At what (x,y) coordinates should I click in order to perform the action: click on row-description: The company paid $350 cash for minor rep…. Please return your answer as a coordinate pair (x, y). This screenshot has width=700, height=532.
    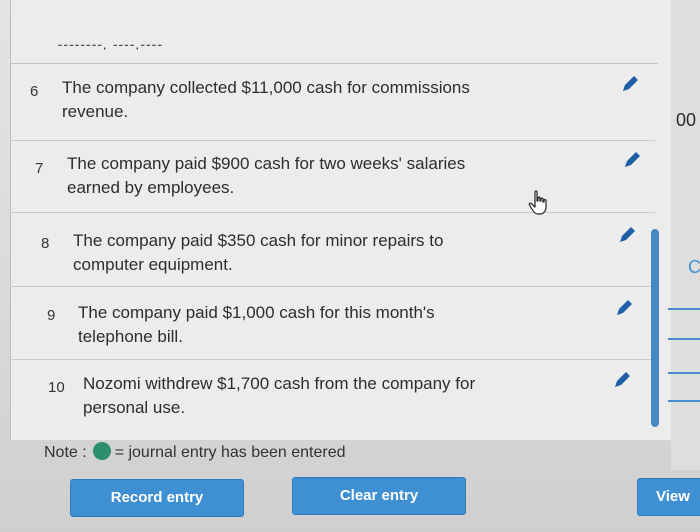
    Looking at the image, I should click on (258, 252).